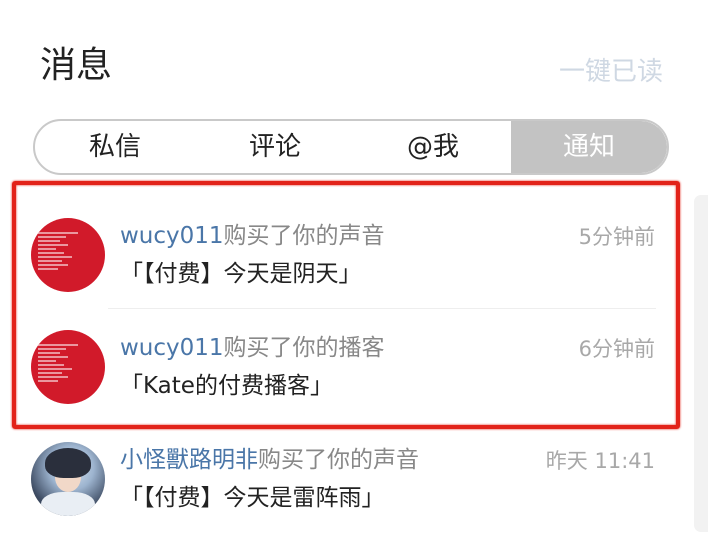 The image size is (708, 534). I want to click on tab-comments: 评论, so click(275, 147).